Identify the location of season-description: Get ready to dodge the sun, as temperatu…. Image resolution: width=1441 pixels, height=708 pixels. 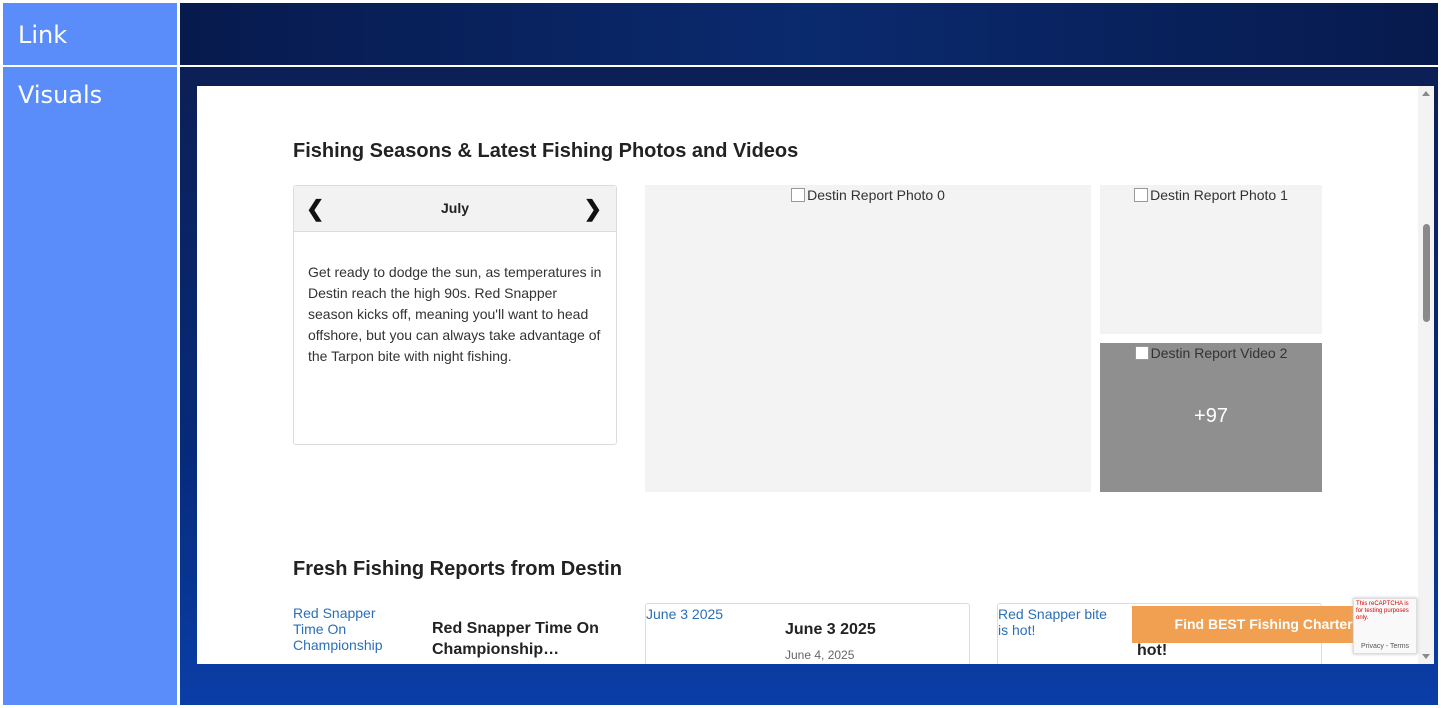
(455, 314).